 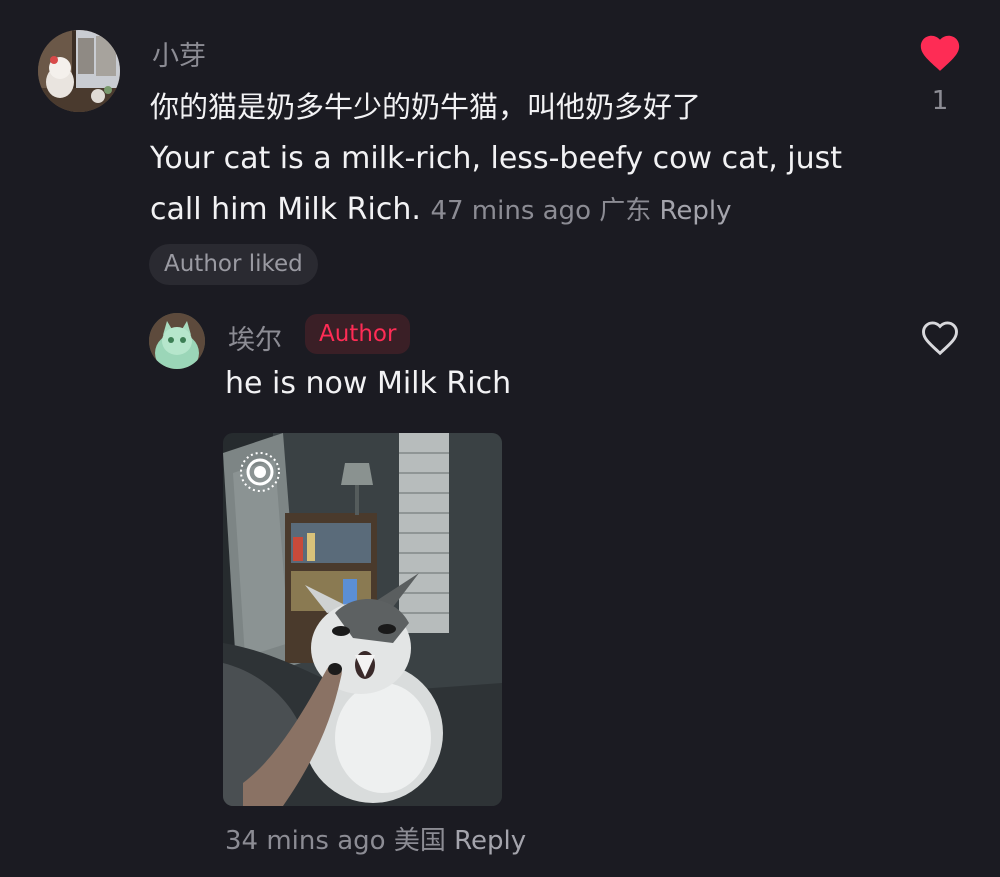 I want to click on reply-time: 34 mins ago, so click(x=305, y=841).